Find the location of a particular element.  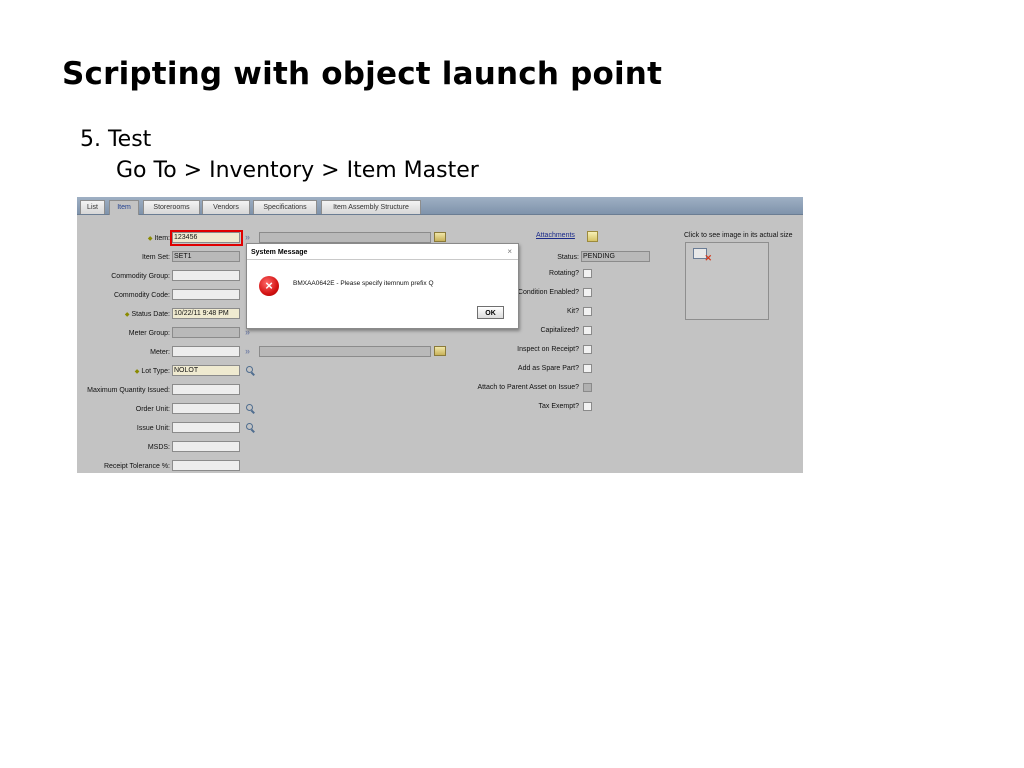

rotating-label: Rotating? is located at coordinates (564, 273).